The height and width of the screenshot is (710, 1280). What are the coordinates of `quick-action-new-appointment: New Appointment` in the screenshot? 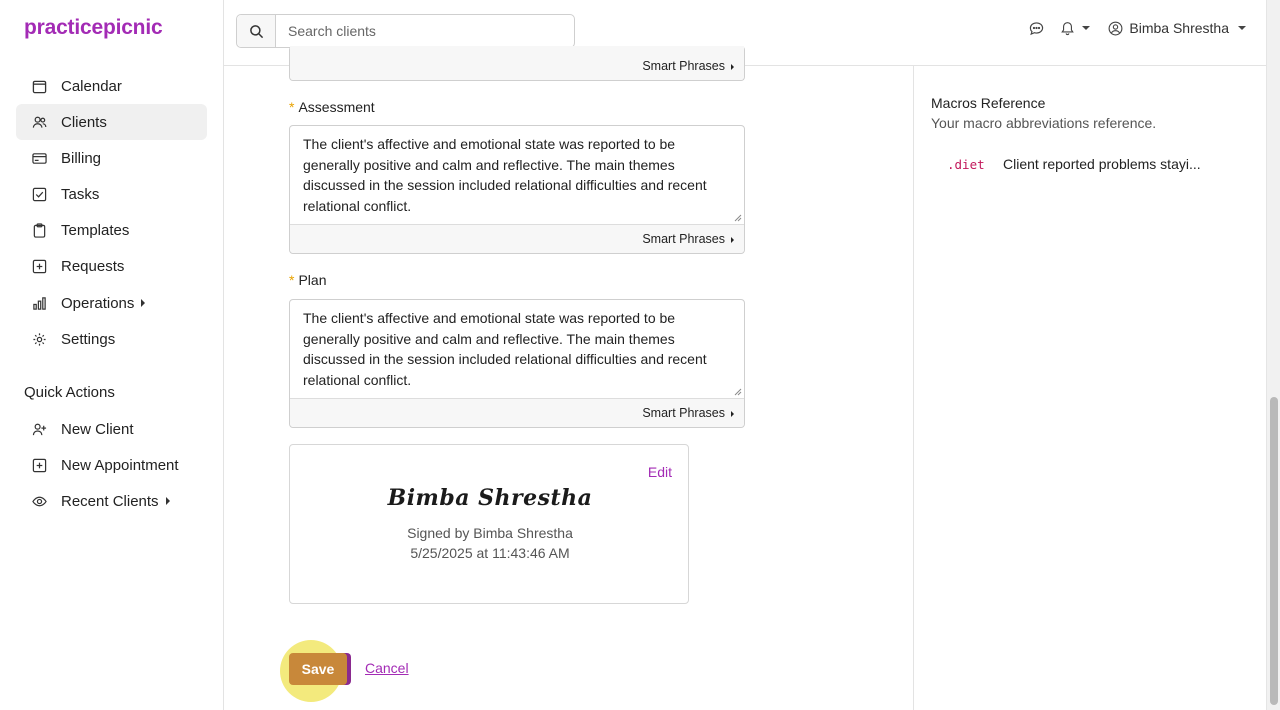 It's located at (111, 465).